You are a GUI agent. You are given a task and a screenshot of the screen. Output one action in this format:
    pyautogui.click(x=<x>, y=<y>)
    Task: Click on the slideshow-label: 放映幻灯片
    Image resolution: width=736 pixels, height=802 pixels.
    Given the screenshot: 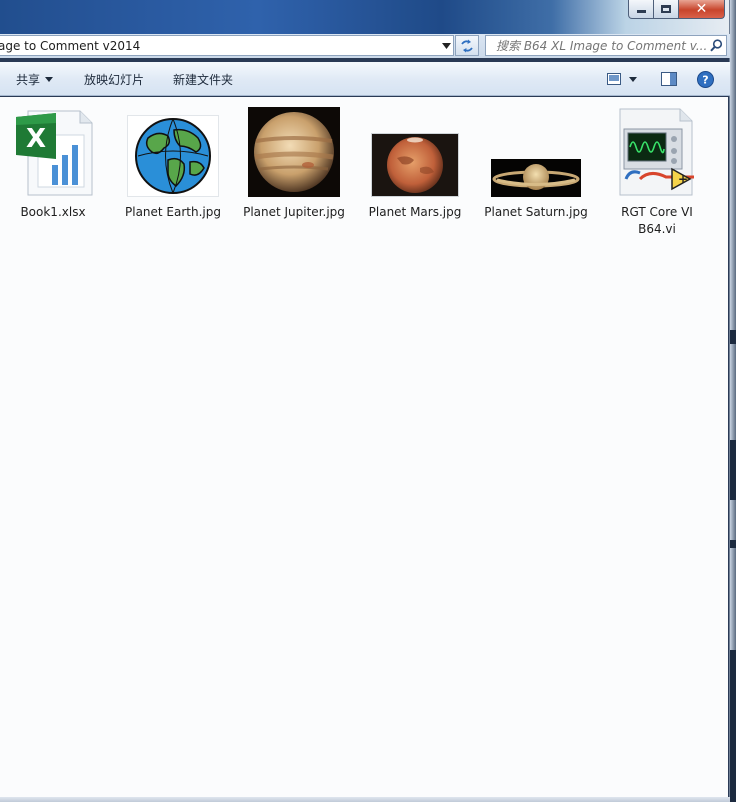 What is the action you would take?
    pyautogui.click(x=114, y=80)
    